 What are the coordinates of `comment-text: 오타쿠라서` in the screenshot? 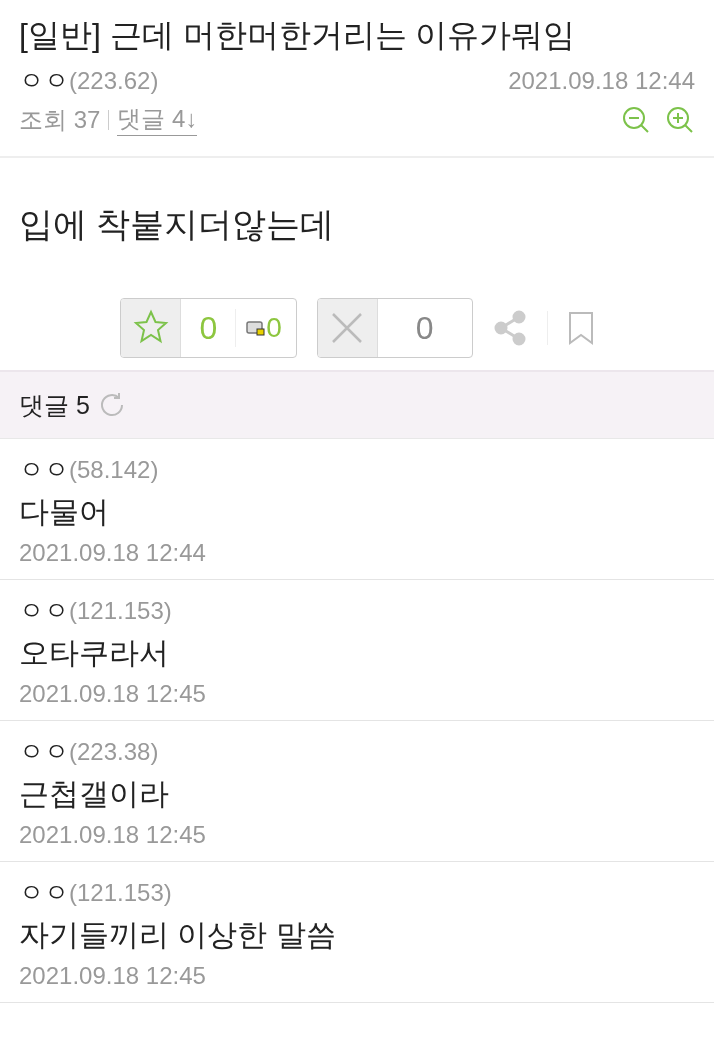 It's located at (94, 653).